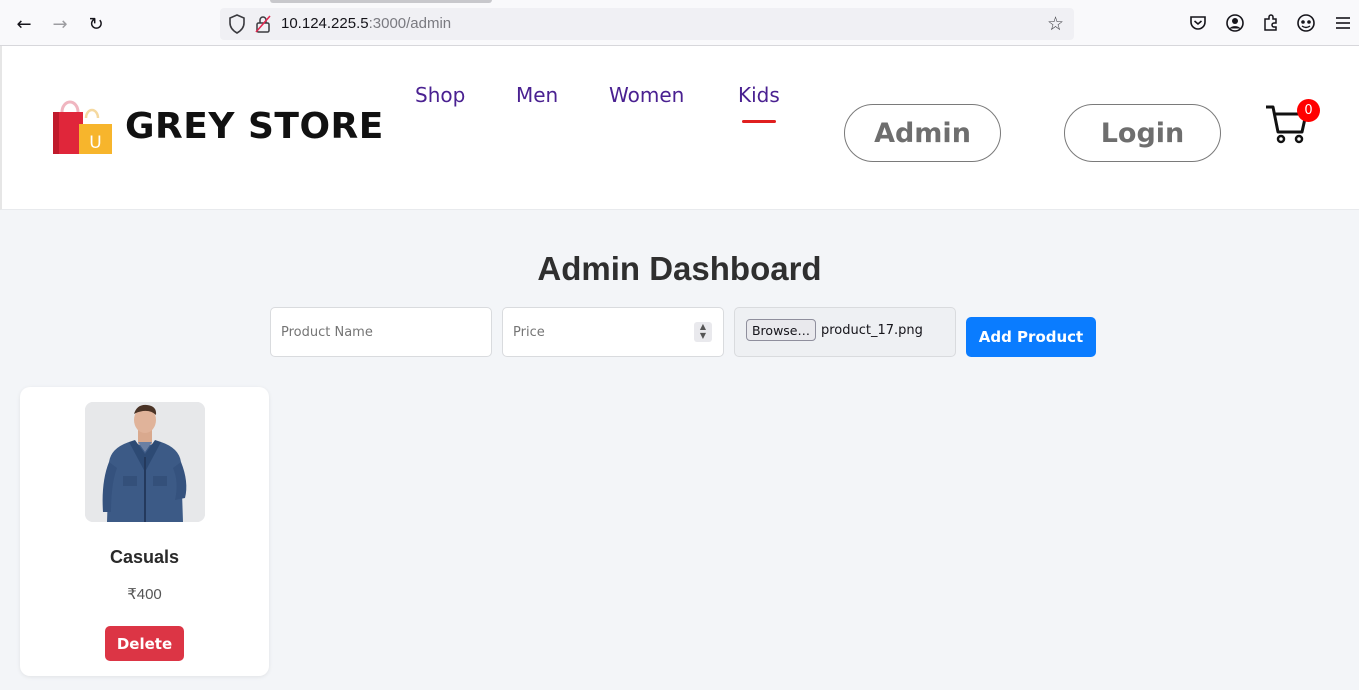 This screenshot has height=690, width=1359. I want to click on image-file-input: Browse… product_17.png, so click(845, 332).